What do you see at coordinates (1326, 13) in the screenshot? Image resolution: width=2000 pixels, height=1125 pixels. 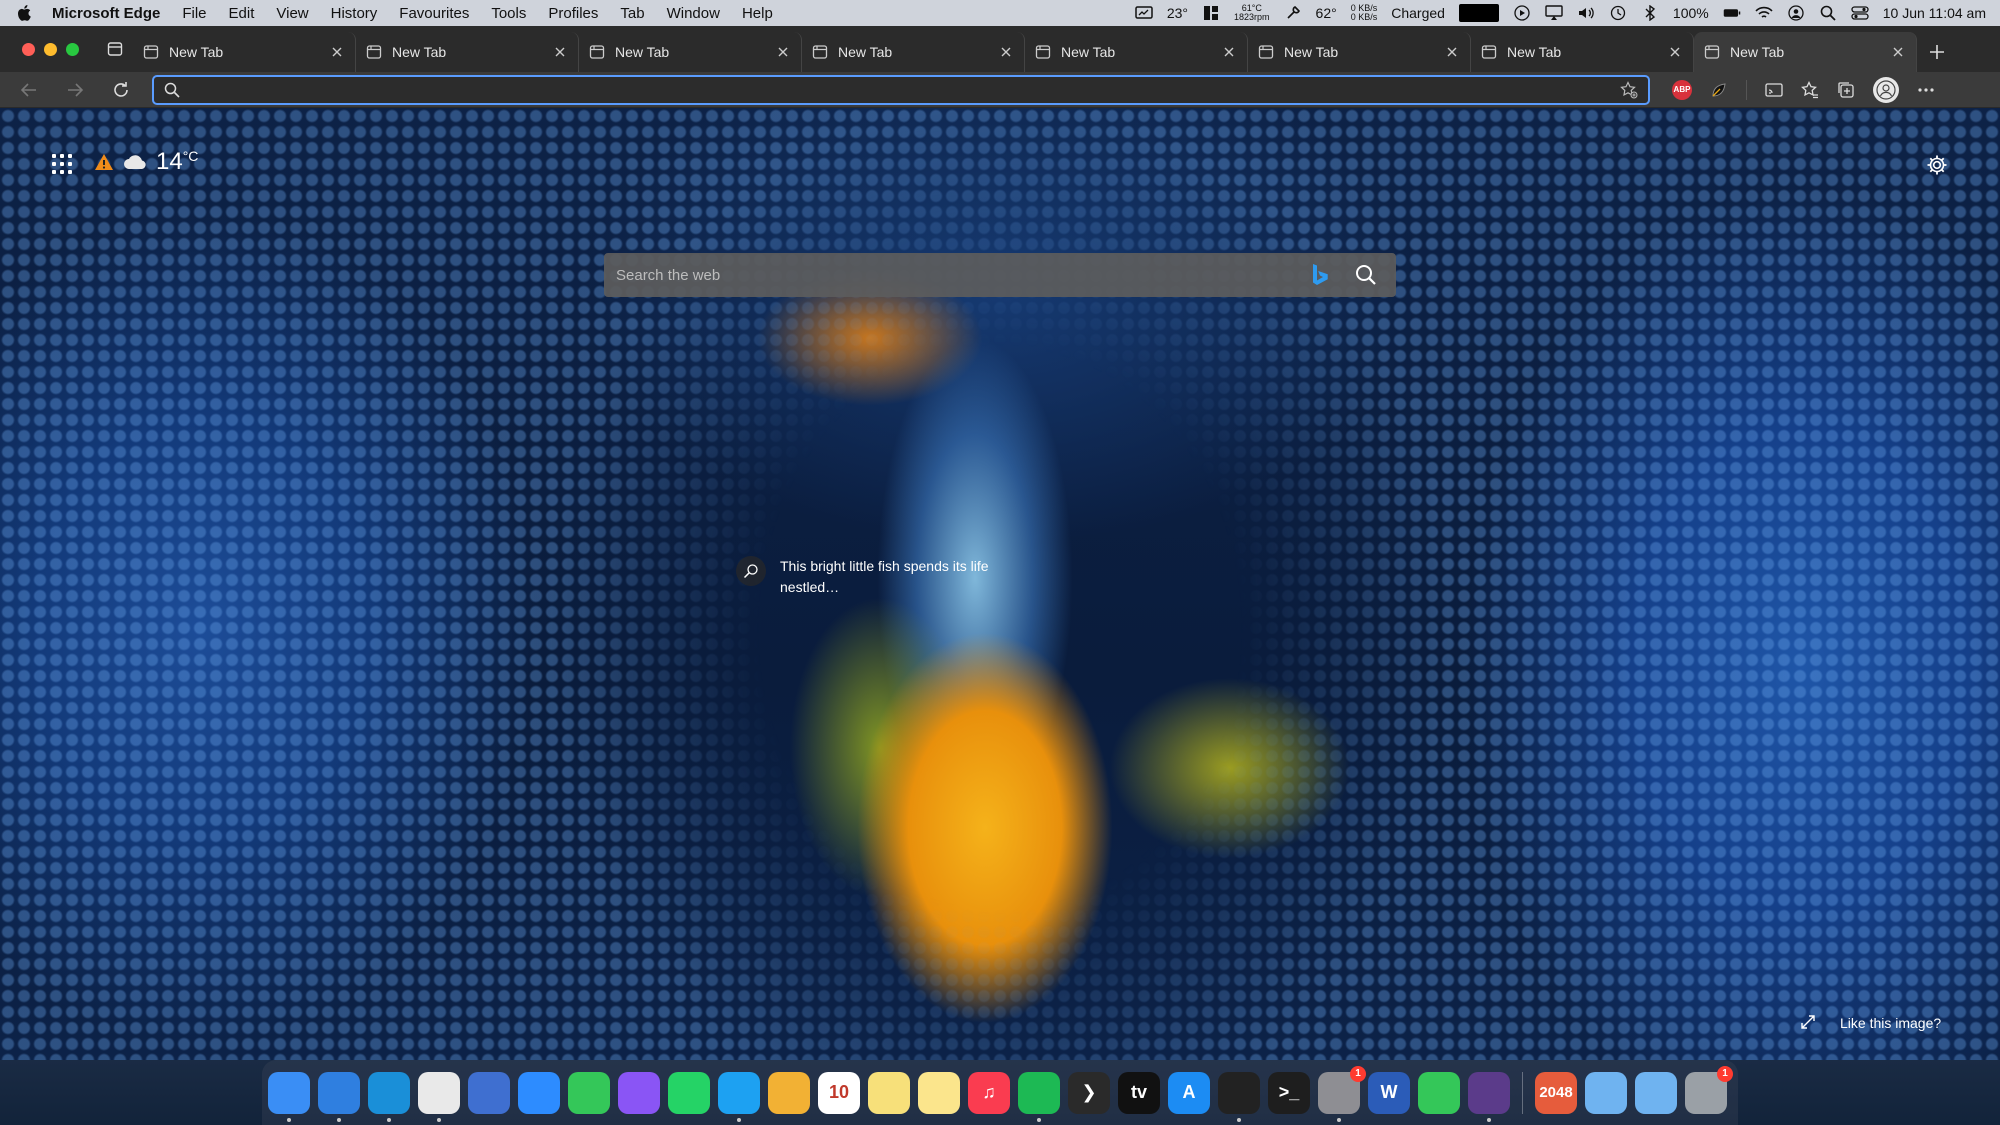 I see `sensor-temp: 62°` at bounding box center [1326, 13].